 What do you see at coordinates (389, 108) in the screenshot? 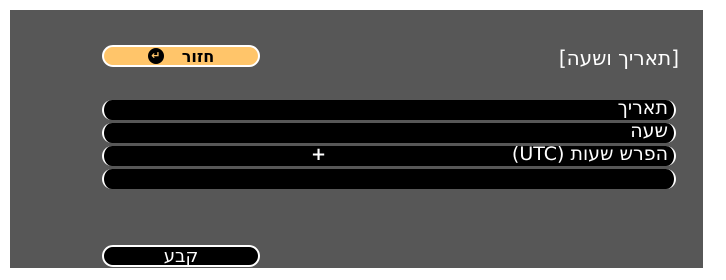
I see `row-date: תאריך` at bounding box center [389, 108].